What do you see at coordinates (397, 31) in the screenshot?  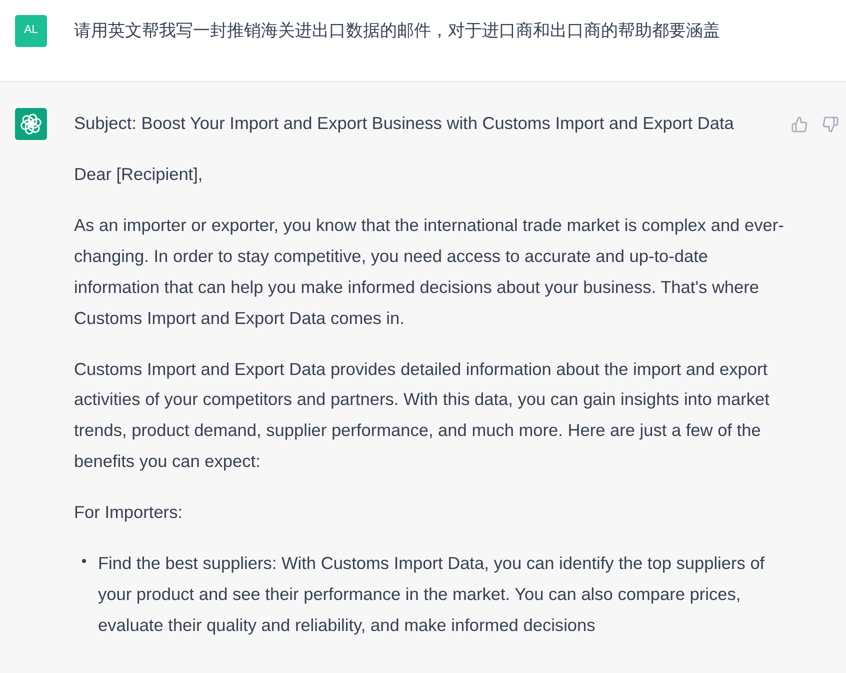 I see `user-message-text: 请用英文帮我写一封推销海关进出口数据的邮件，对于进口商和出口商的帮助都要涵盖` at bounding box center [397, 31].